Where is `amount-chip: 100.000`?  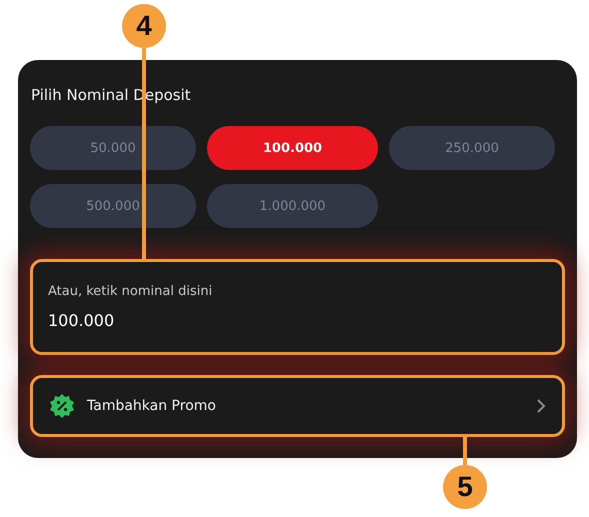
amount-chip: 100.000 is located at coordinates (292, 148).